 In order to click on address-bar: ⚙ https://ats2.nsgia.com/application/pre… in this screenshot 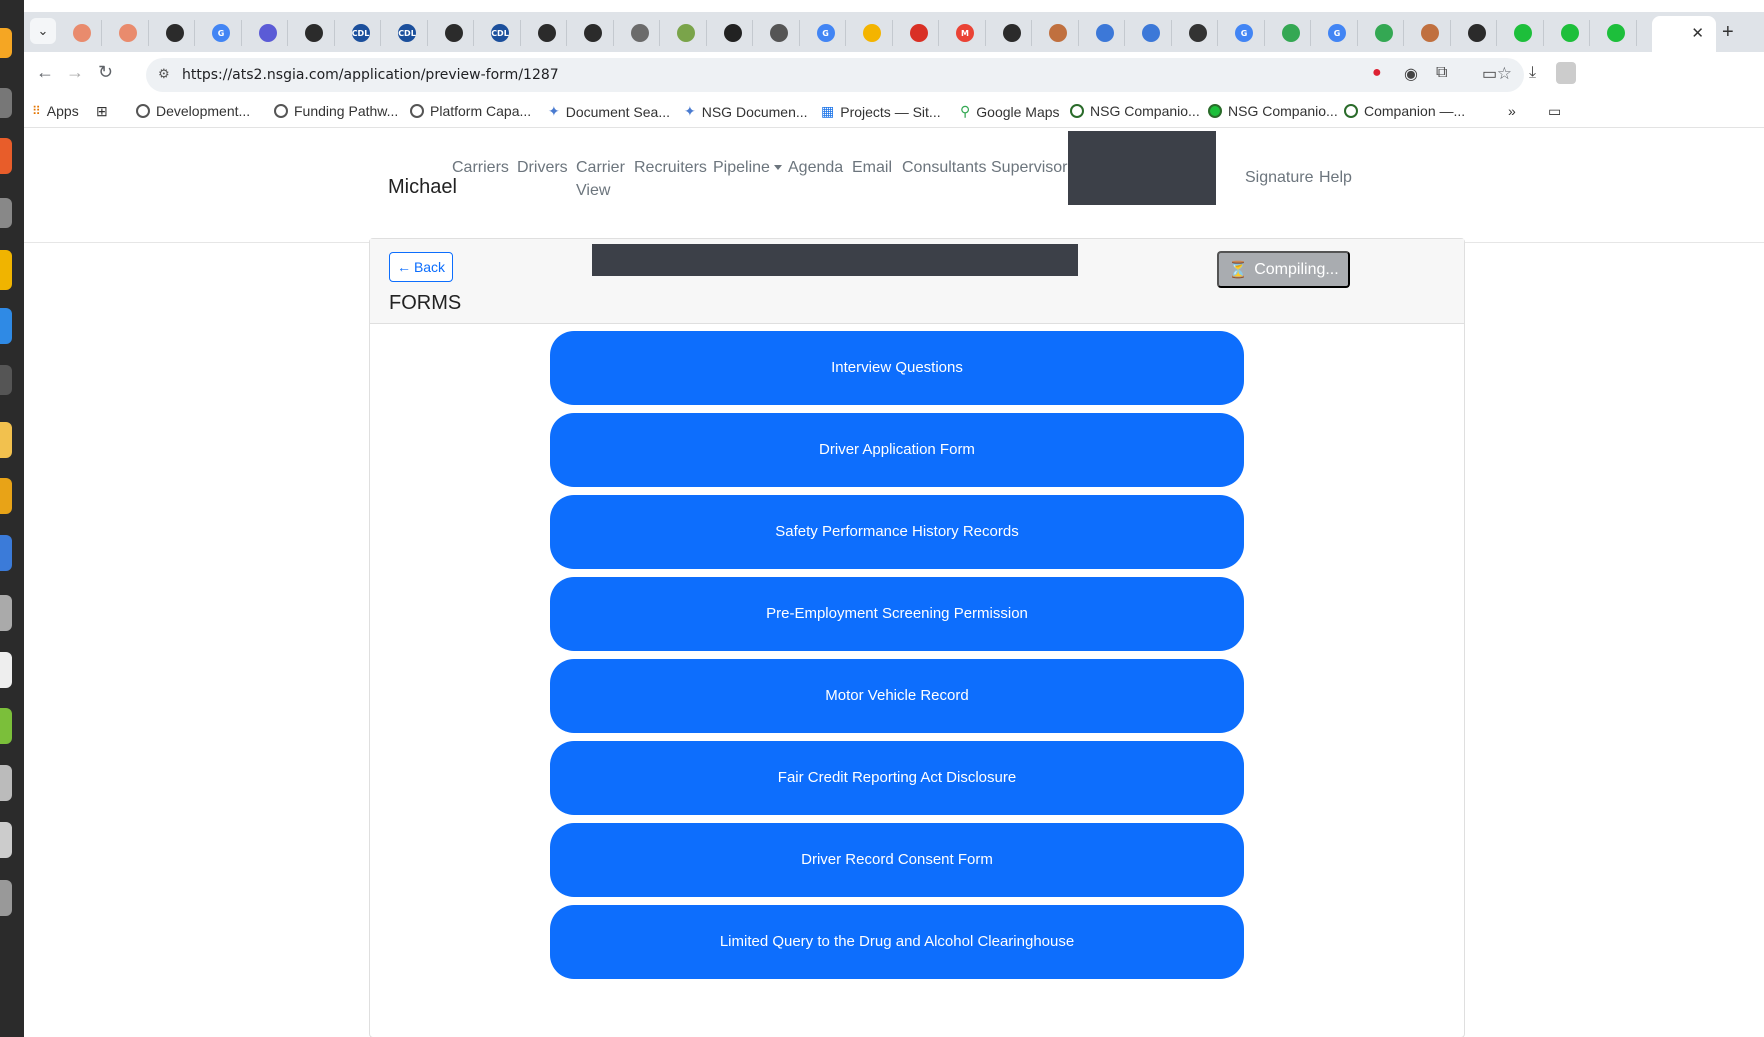, I will do `click(835, 75)`.